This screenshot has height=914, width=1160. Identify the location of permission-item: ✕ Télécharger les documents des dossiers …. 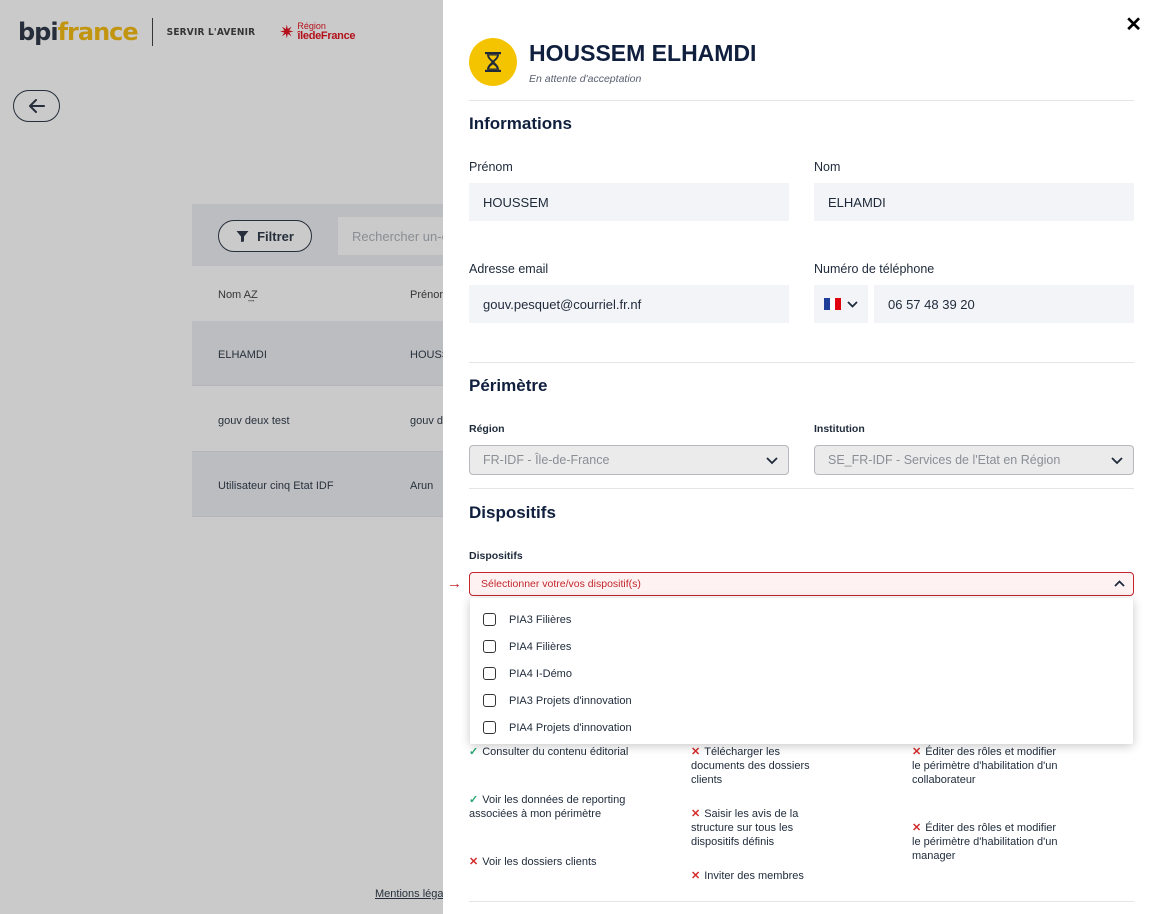
(761, 766).